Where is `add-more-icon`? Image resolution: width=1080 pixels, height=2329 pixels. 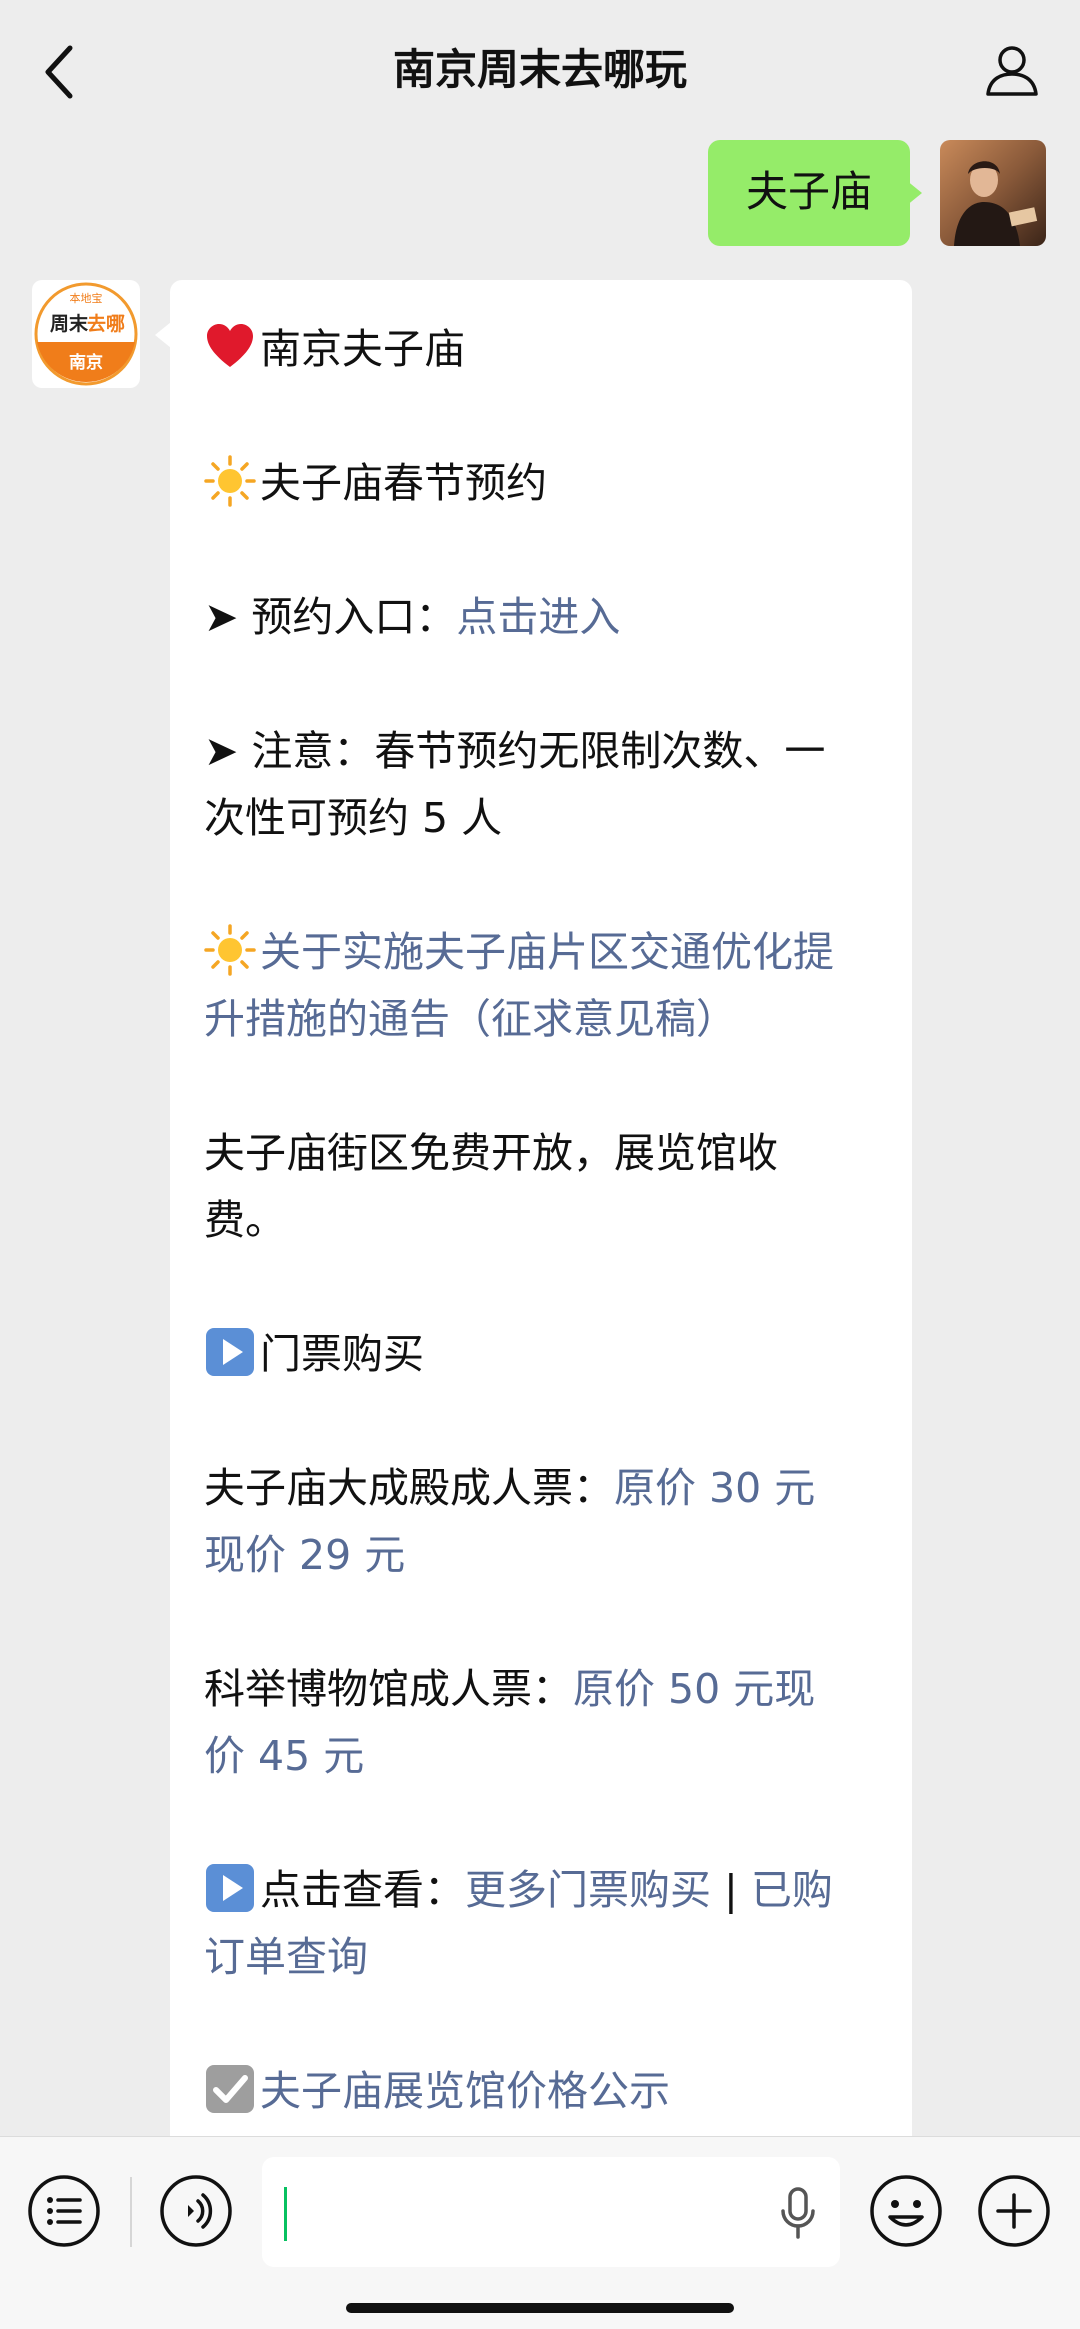
add-more-icon is located at coordinates (1014, 2211).